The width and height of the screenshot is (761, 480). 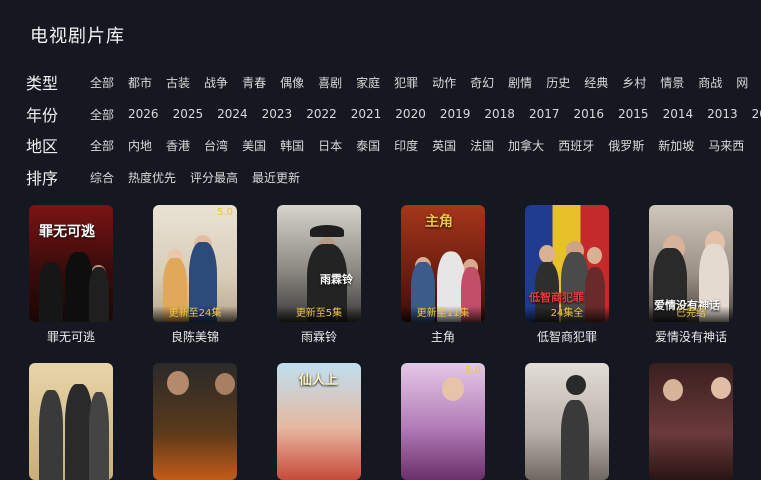 What do you see at coordinates (482, 145) in the screenshot?
I see `filter-option-region: 法国` at bounding box center [482, 145].